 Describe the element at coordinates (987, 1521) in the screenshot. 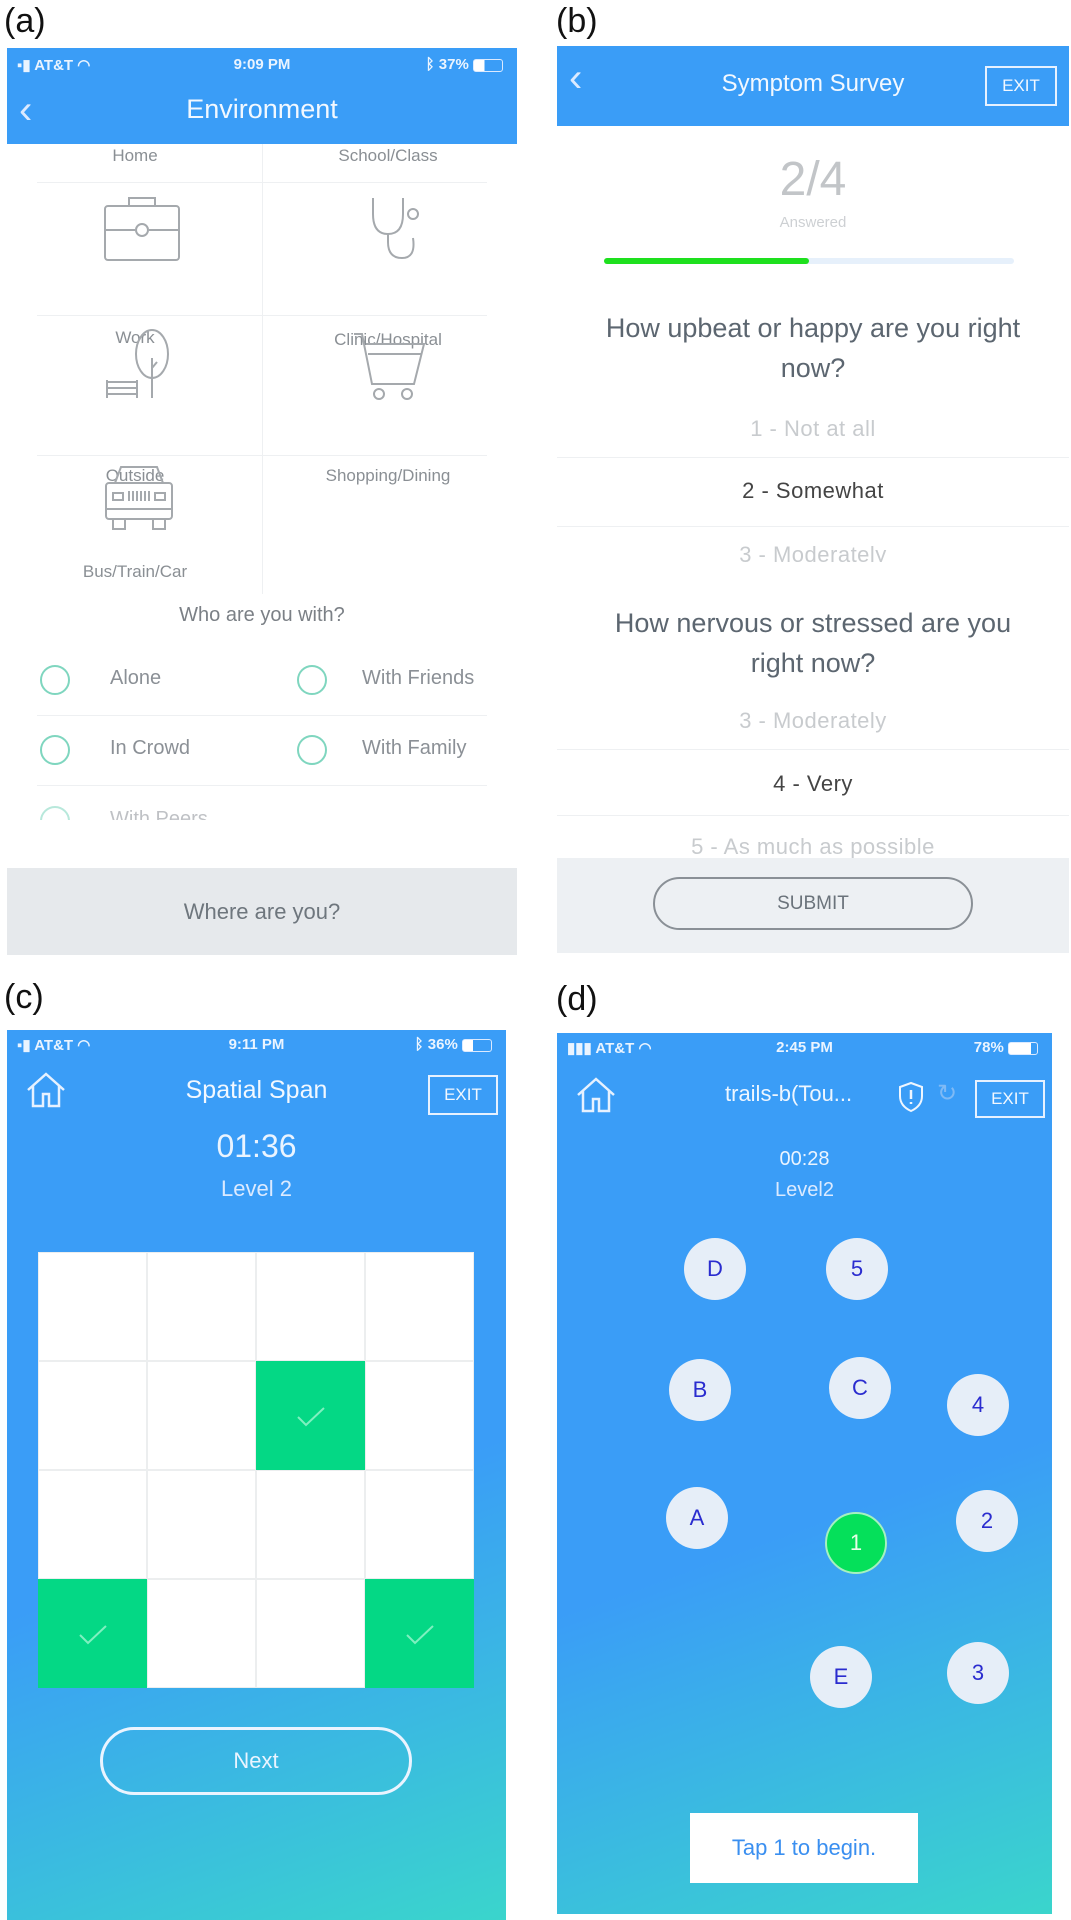

I see `trail-node-2: 2` at that location.